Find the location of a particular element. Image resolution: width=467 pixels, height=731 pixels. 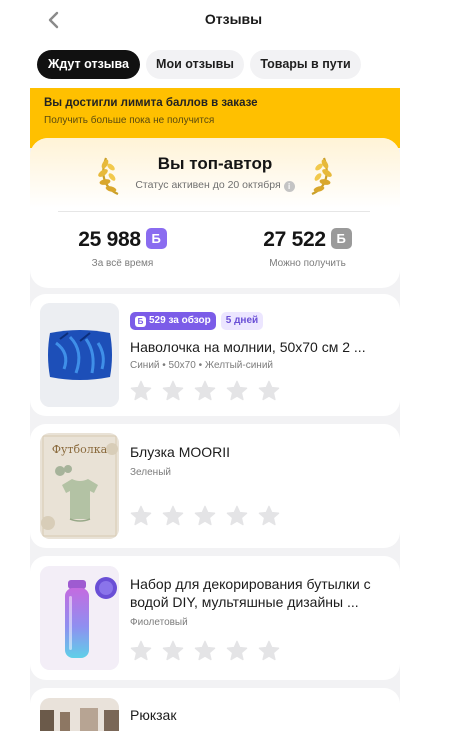

product-attributes: Синий • 50х70 • Желтый-синий is located at coordinates (202, 365).